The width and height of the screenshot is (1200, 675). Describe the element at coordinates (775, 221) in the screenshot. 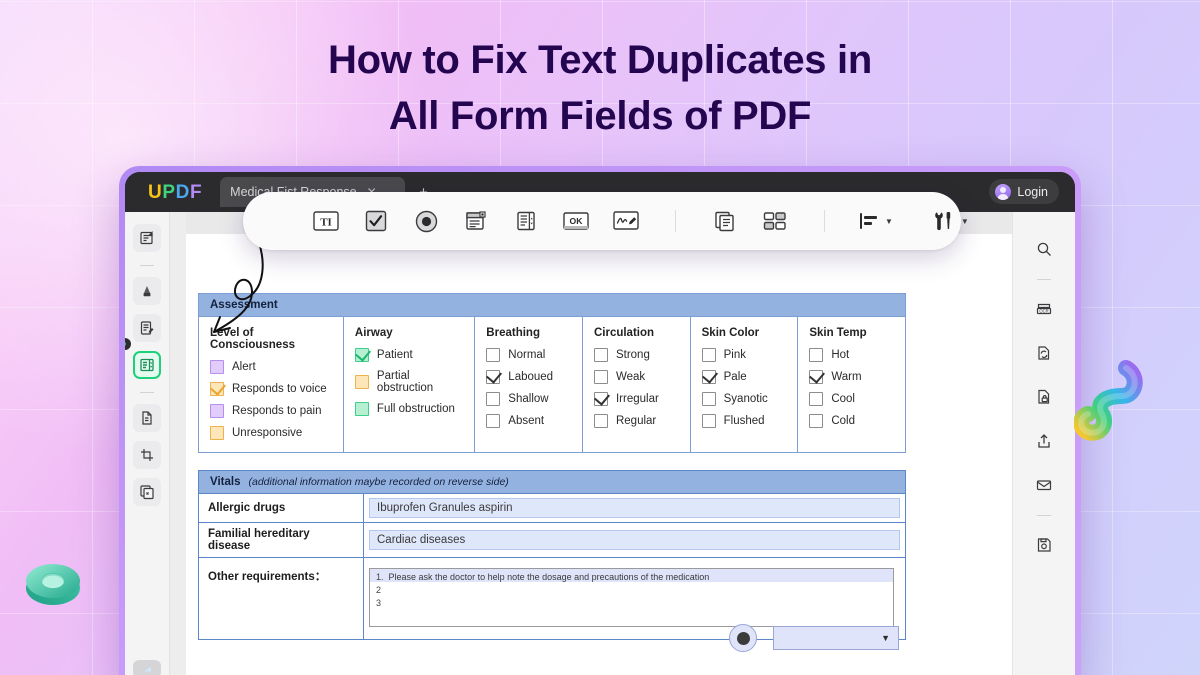

I see `tab-order-tool` at that location.